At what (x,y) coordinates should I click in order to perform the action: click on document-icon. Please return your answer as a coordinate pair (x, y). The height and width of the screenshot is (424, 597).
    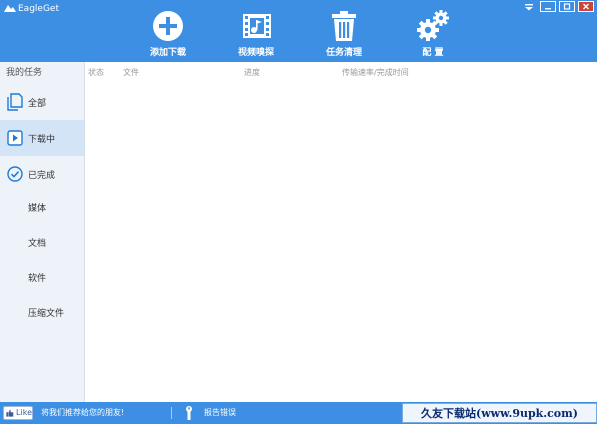
    Looking at the image, I should click on (15, 102).